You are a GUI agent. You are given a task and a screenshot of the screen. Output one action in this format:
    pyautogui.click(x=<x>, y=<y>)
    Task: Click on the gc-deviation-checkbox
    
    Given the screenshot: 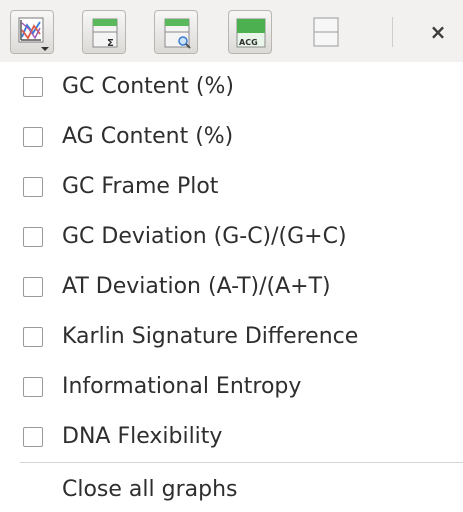 What is the action you would take?
    pyautogui.click(x=33, y=237)
    